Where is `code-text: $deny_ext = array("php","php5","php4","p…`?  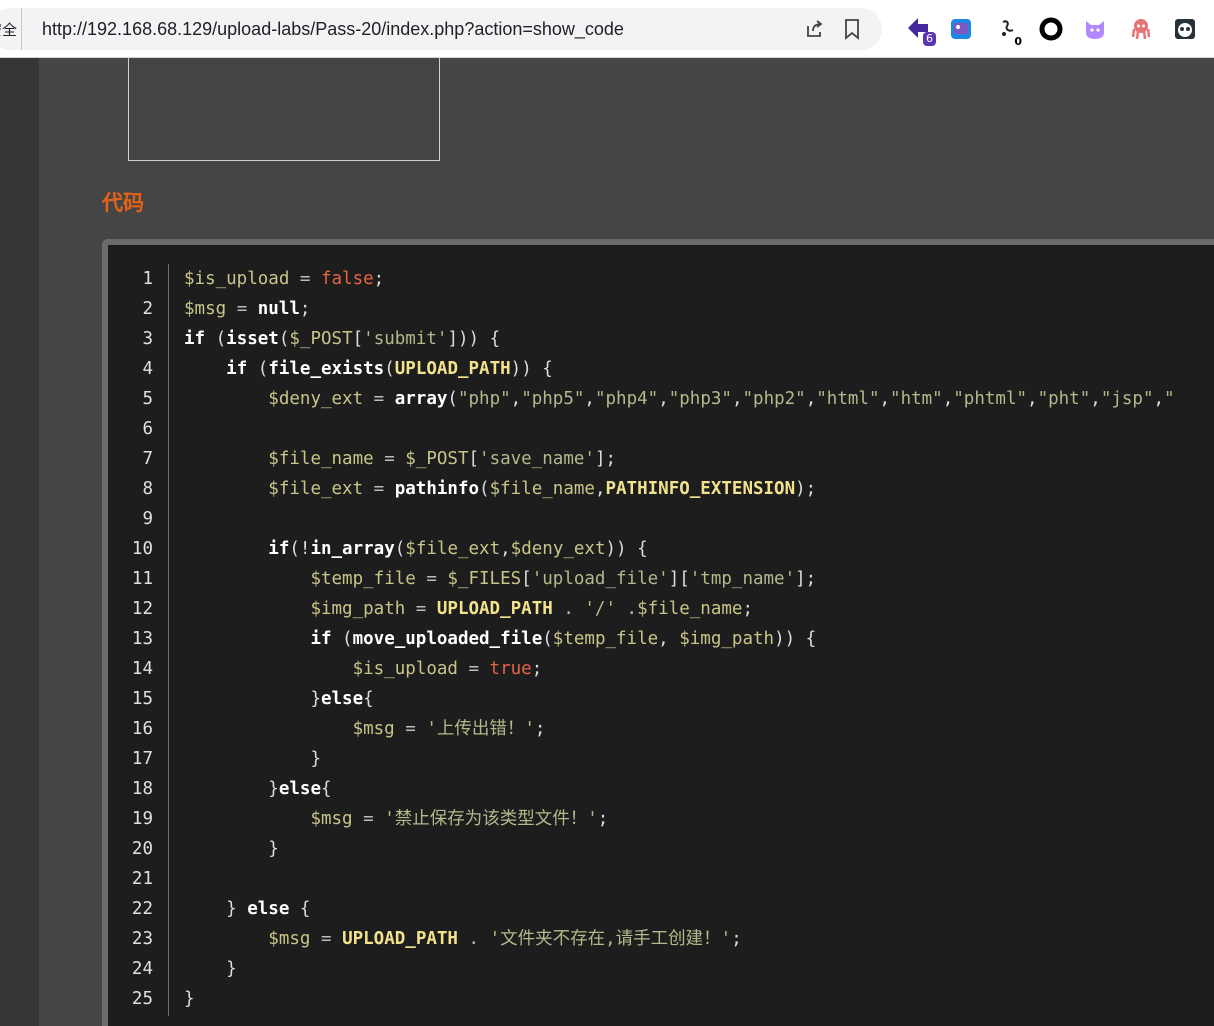 code-text: $deny_ext = array("php","php5","php4","p… is located at coordinates (679, 399).